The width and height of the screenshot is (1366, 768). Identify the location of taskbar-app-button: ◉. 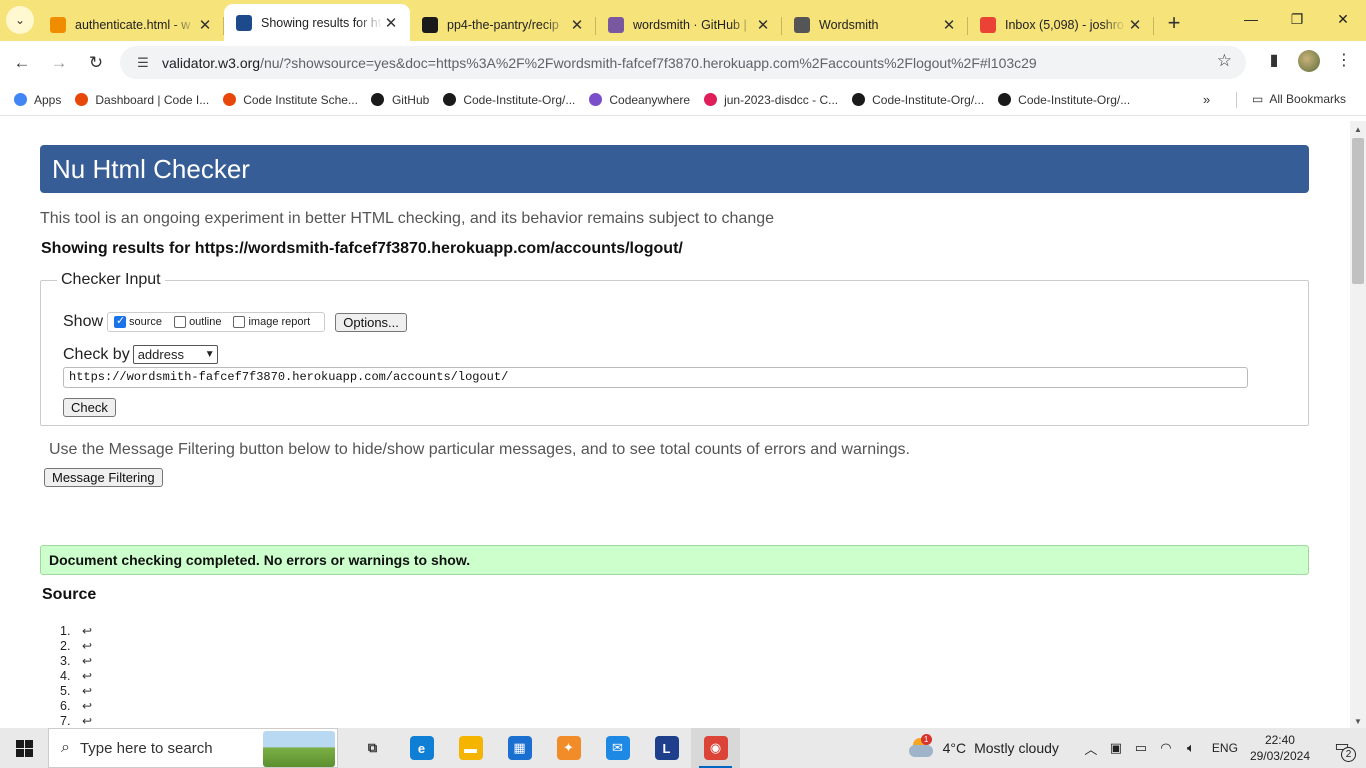
(715, 748).